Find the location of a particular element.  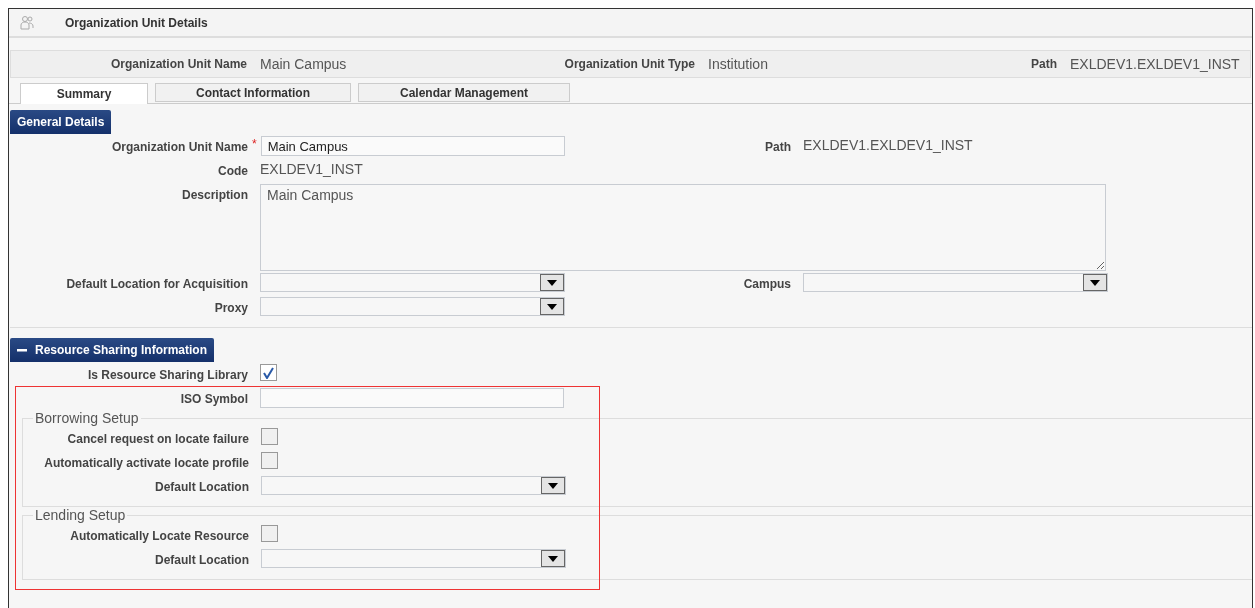

field-label: Automatically Locate Resource is located at coordinates (159, 536).